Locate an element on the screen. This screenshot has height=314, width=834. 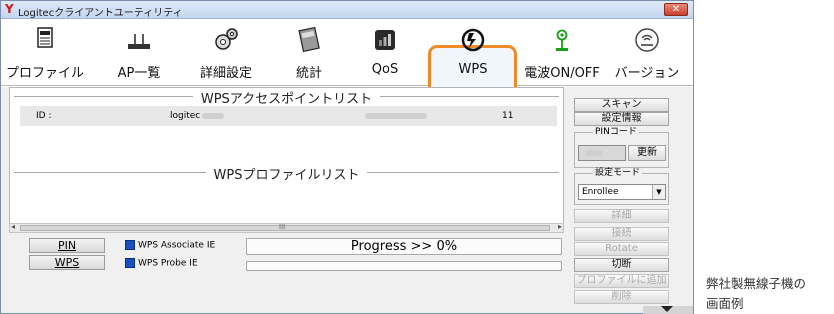
ap-ssid: logitec is located at coordinates (197, 116).